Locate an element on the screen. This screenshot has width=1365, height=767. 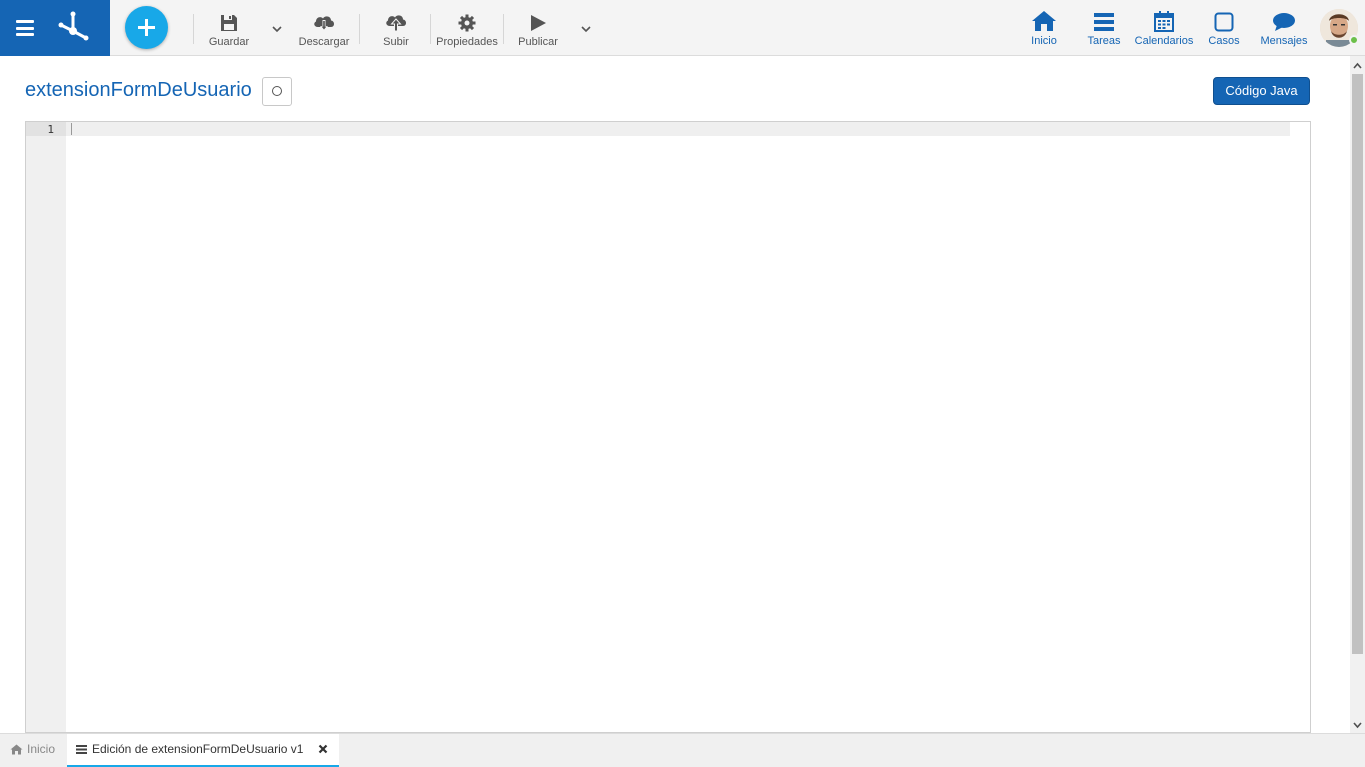
close-icon is located at coordinates (323, 749).